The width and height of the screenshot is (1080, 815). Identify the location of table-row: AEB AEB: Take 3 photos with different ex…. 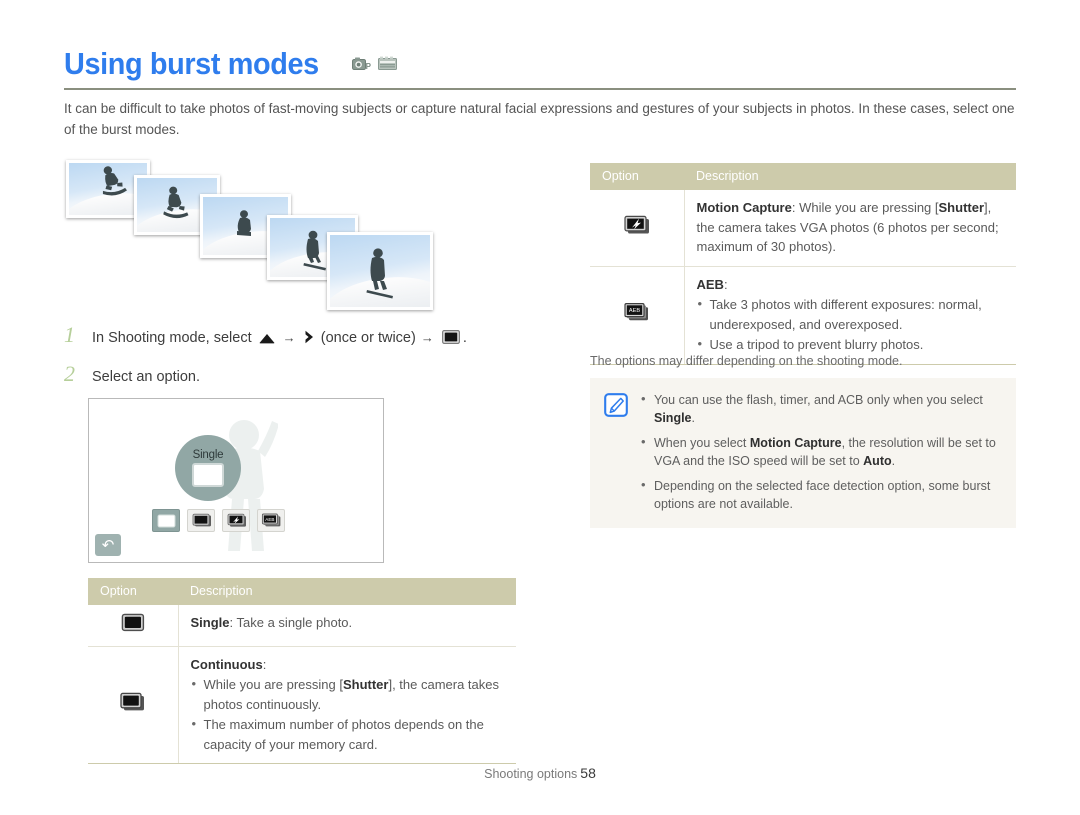
(803, 315).